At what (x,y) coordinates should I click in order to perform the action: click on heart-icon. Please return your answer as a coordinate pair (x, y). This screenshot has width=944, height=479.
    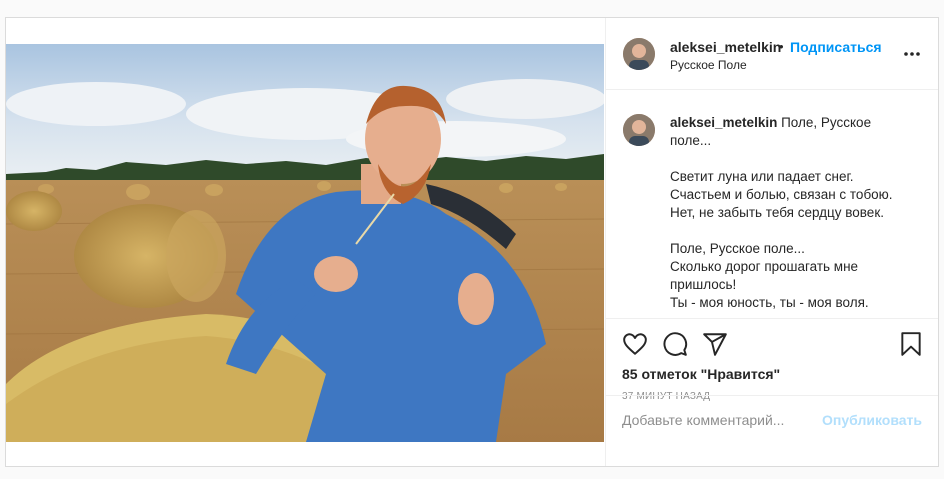
    Looking at the image, I should click on (635, 344).